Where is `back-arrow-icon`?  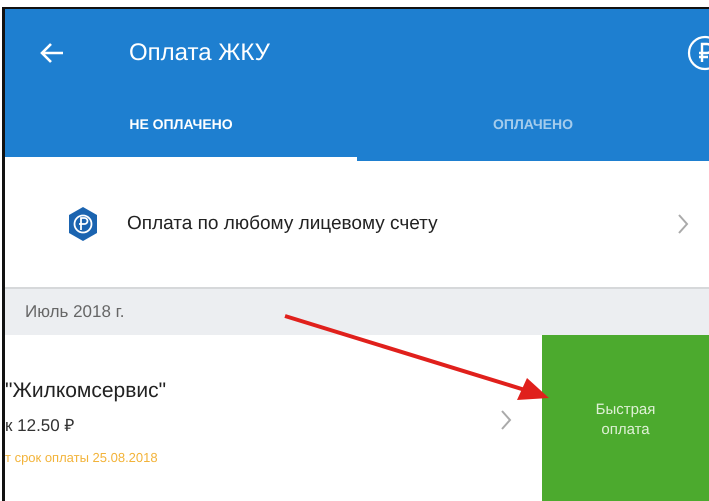 back-arrow-icon is located at coordinates (52, 53).